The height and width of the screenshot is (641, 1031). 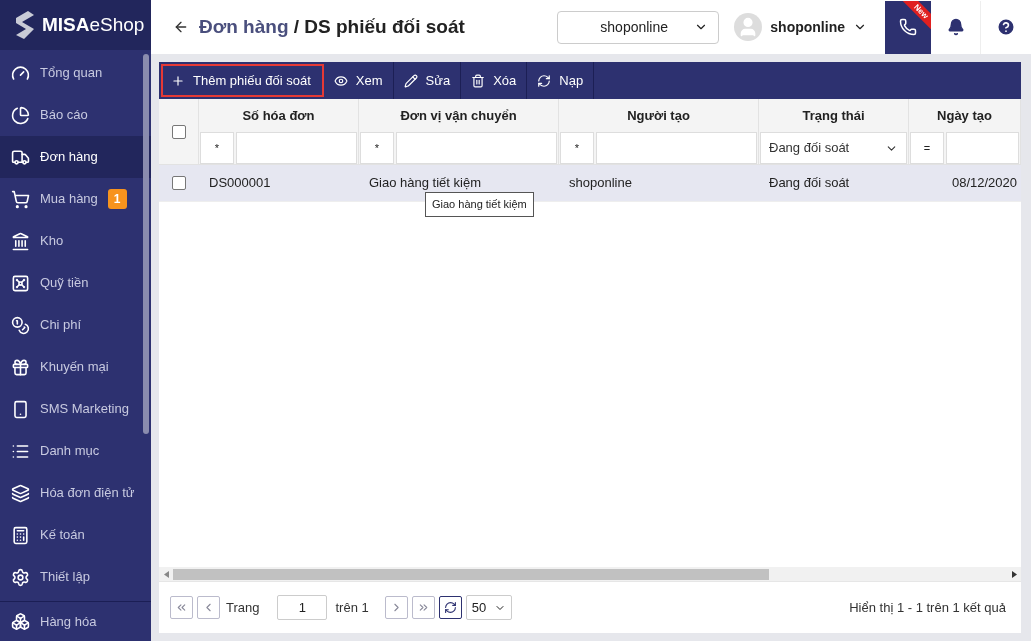 What do you see at coordinates (20, 115) in the screenshot?
I see `pie-chart-icon` at bounding box center [20, 115].